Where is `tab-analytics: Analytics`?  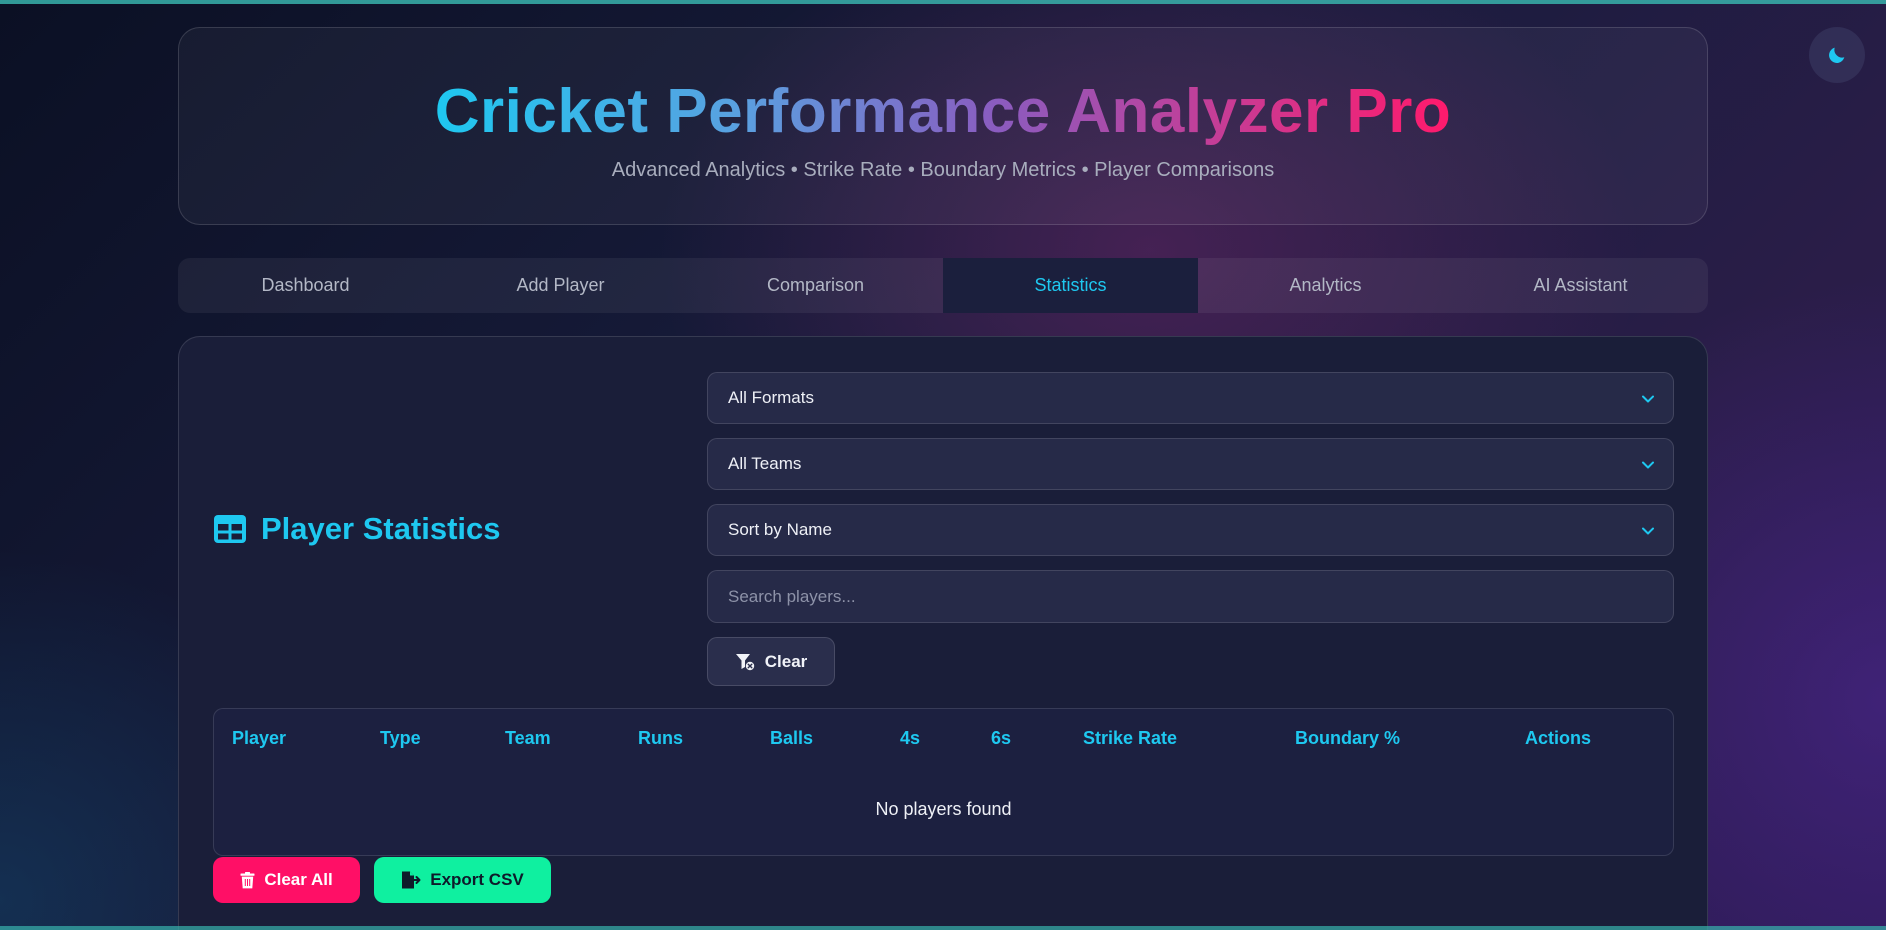 tab-analytics: Analytics is located at coordinates (1325, 285).